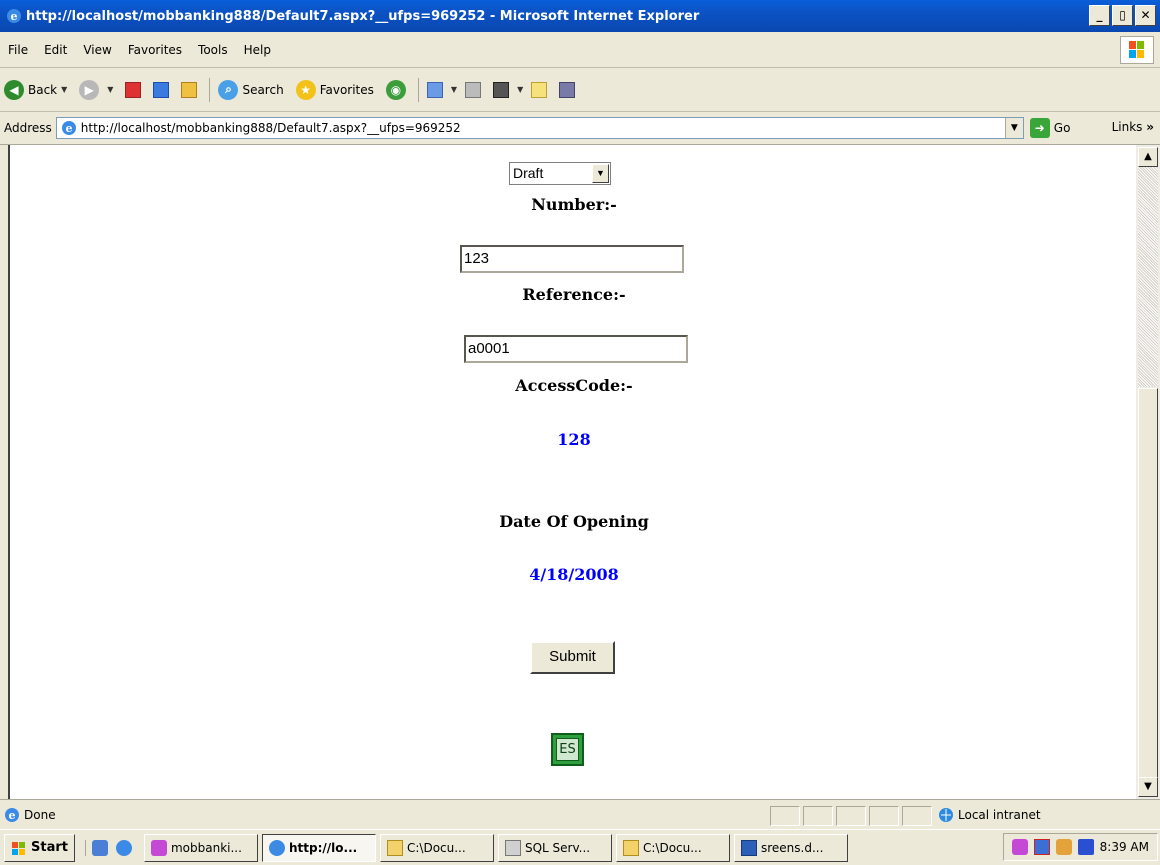  What do you see at coordinates (213, 50) in the screenshot?
I see `menu-tools: Tools` at bounding box center [213, 50].